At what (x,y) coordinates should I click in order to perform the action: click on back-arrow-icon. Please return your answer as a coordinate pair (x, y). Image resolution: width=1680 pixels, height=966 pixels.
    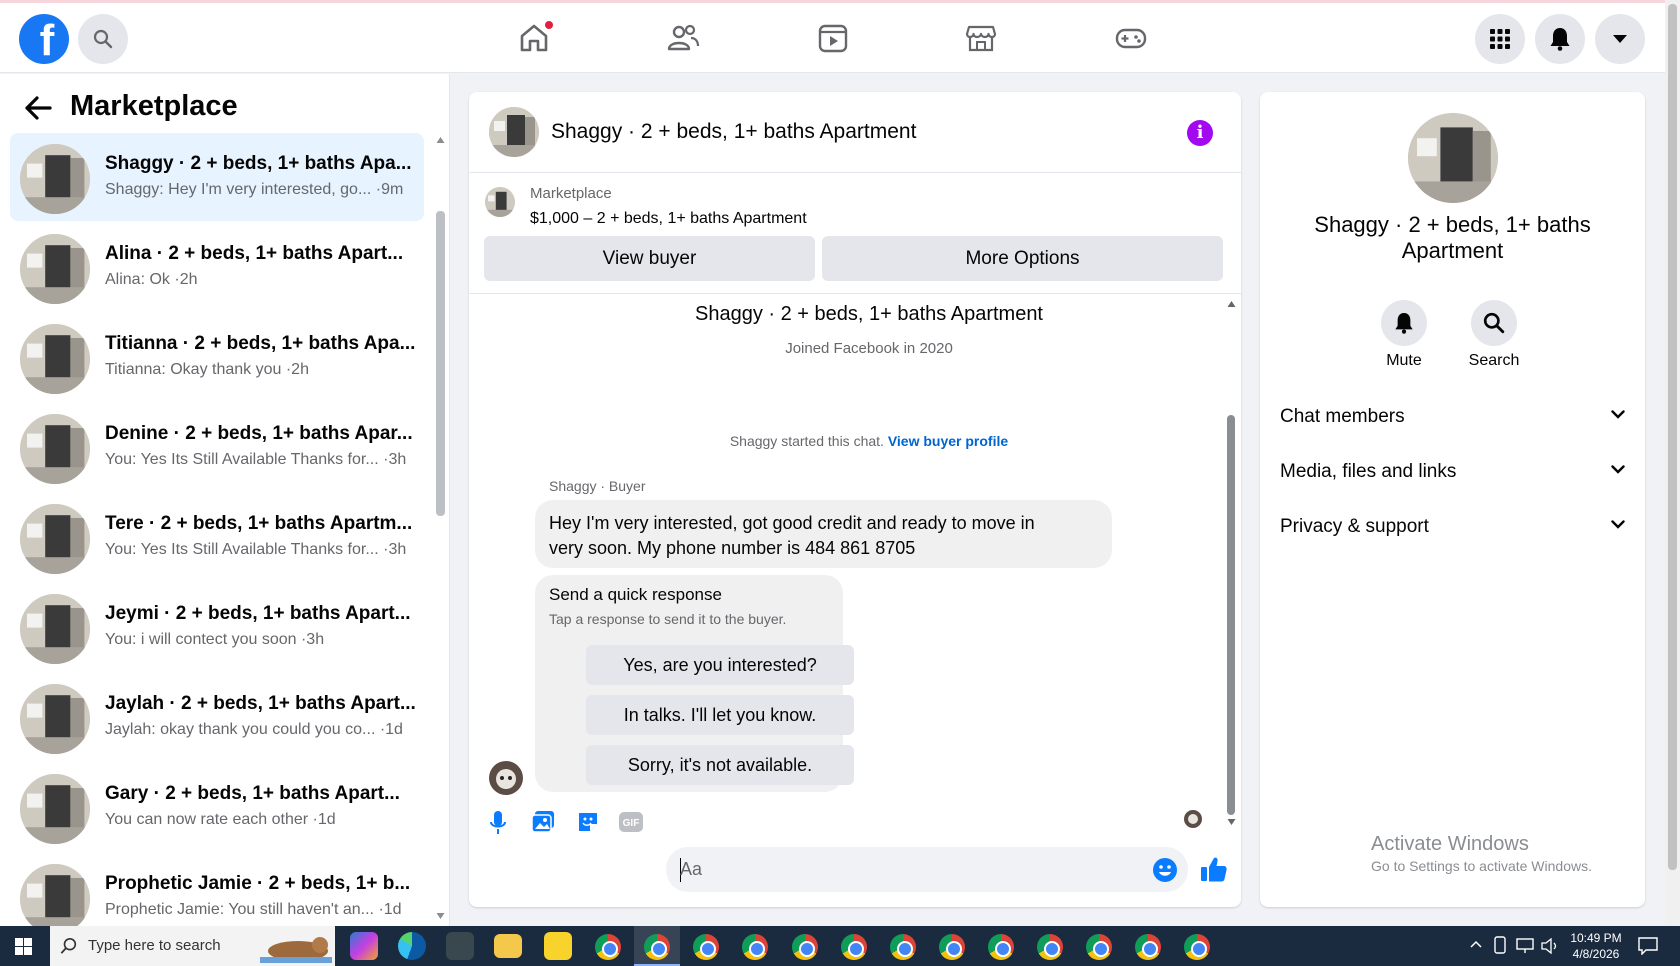
    Looking at the image, I should click on (38, 108).